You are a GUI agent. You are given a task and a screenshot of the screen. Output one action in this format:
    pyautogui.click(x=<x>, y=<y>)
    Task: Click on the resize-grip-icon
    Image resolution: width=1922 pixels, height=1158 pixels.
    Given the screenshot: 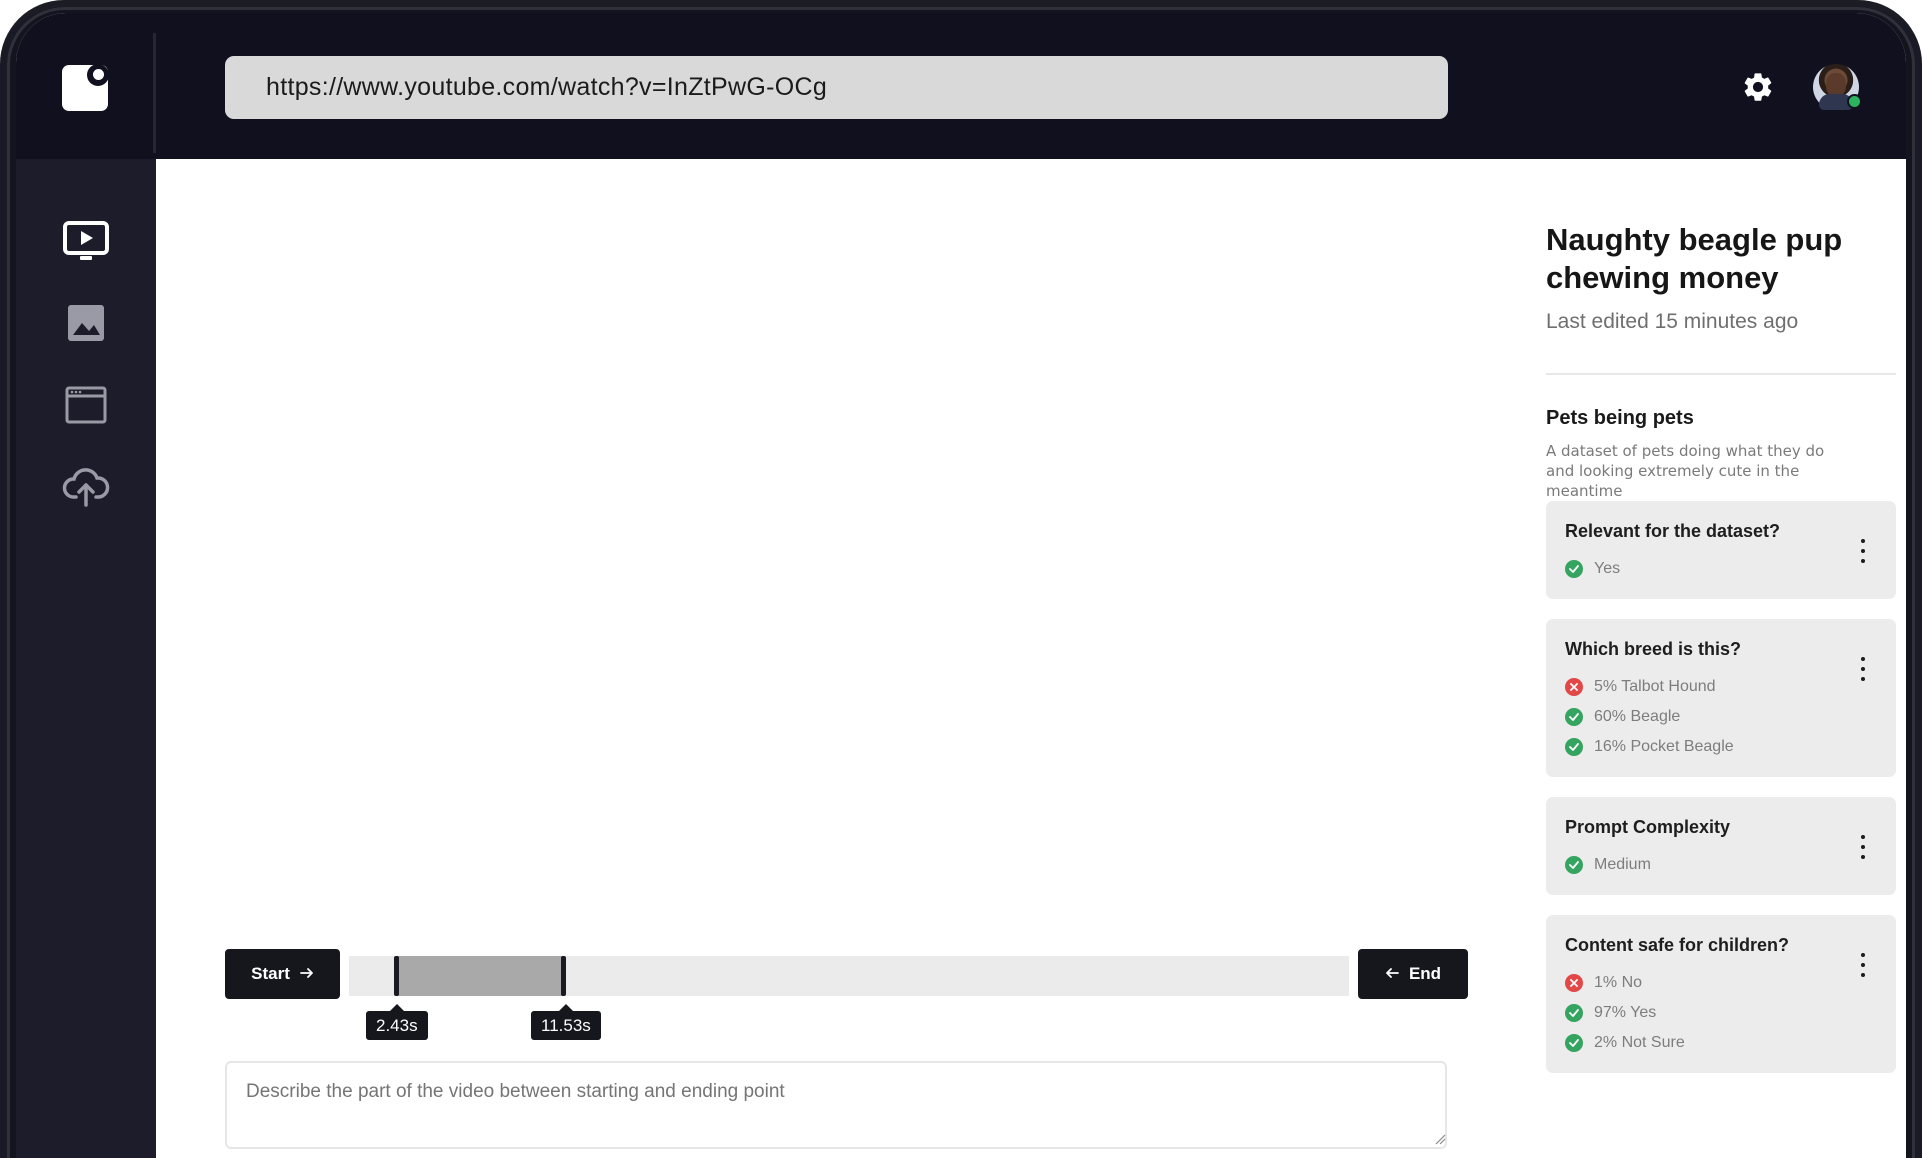 What is the action you would take?
    pyautogui.click(x=1440, y=1139)
    